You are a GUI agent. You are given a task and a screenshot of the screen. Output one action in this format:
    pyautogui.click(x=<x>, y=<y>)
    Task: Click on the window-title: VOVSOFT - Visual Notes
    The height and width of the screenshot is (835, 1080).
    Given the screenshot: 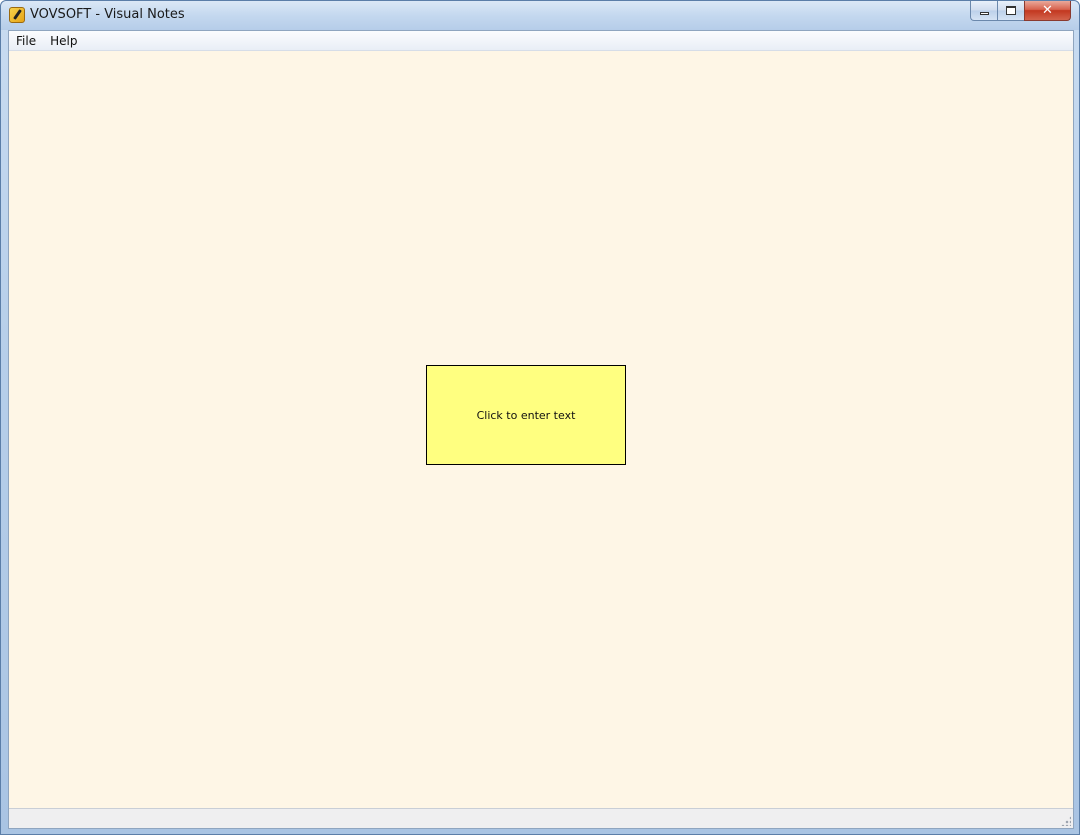 What is the action you would take?
    pyautogui.click(x=107, y=14)
    